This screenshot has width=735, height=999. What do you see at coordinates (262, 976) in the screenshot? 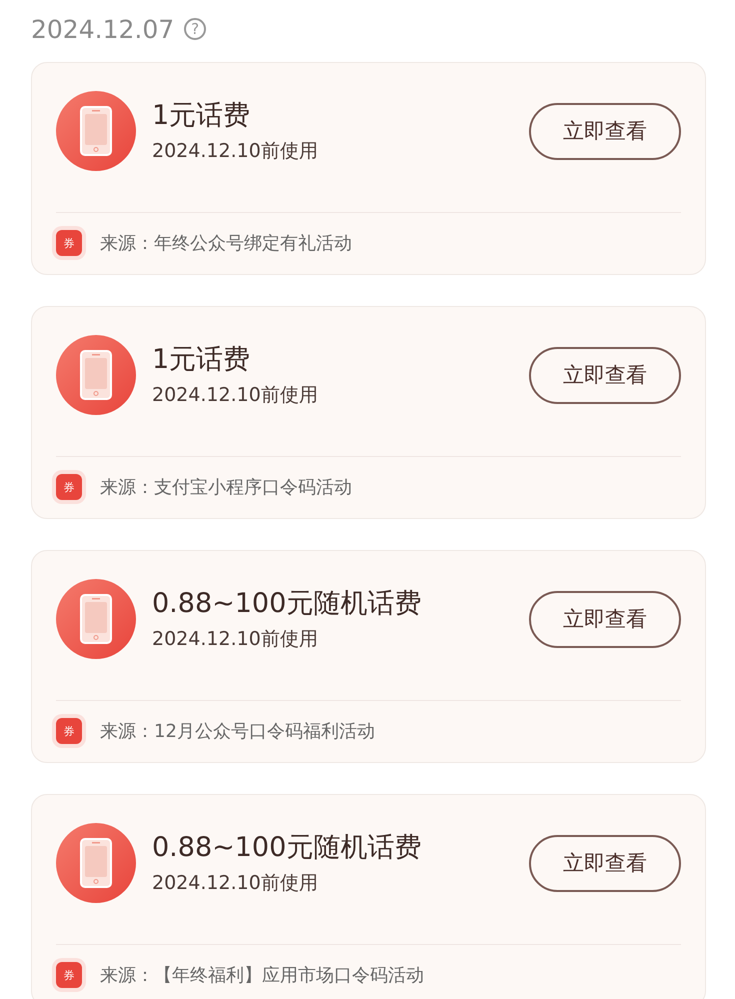
I see `source-text: 来源：【年终福利】应用市场口令码活动` at bounding box center [262, 976].